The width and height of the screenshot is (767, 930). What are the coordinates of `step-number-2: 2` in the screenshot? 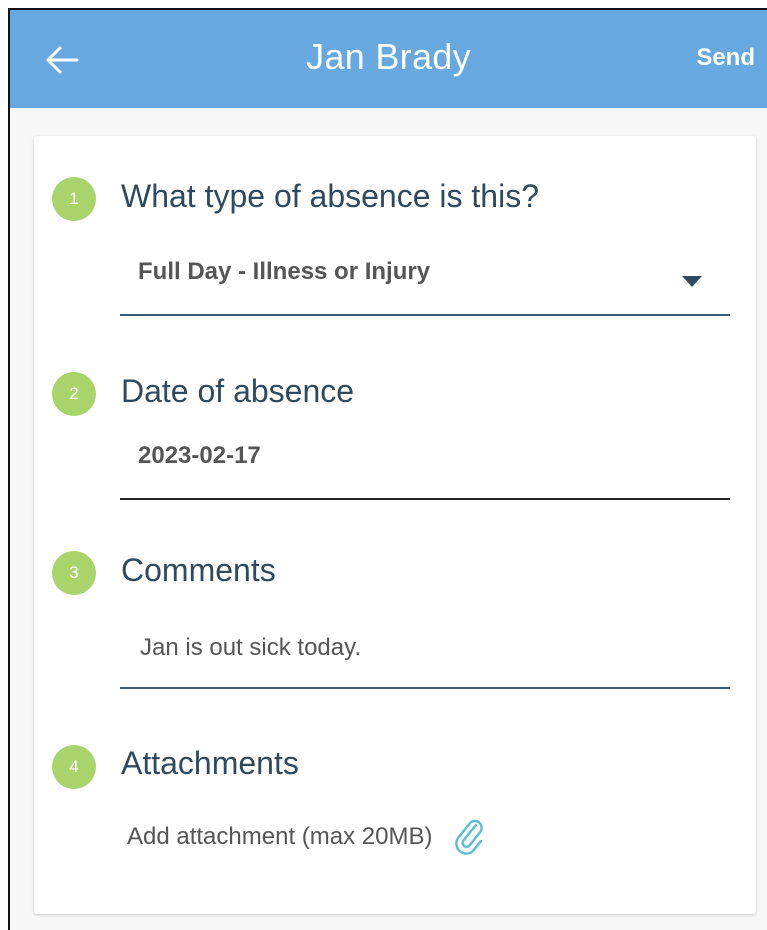 It's located at (74, 394).